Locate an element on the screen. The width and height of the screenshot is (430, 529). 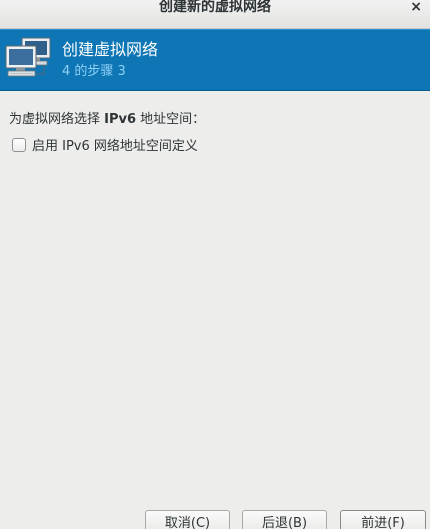
ipv6-prompt: 为虚拟网络选择 IPv6 地址空间： is located at coordinates (107, 117).